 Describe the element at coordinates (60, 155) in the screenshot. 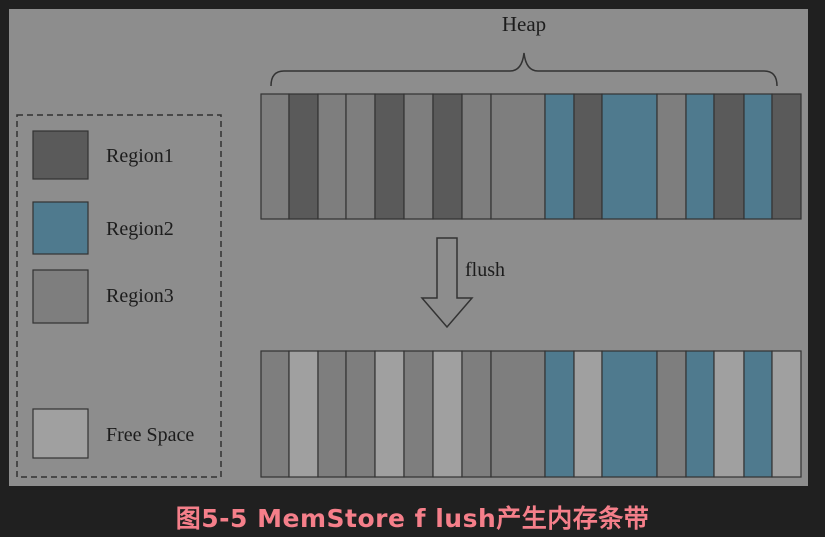

I see `legend-swatch-region1` at that location.